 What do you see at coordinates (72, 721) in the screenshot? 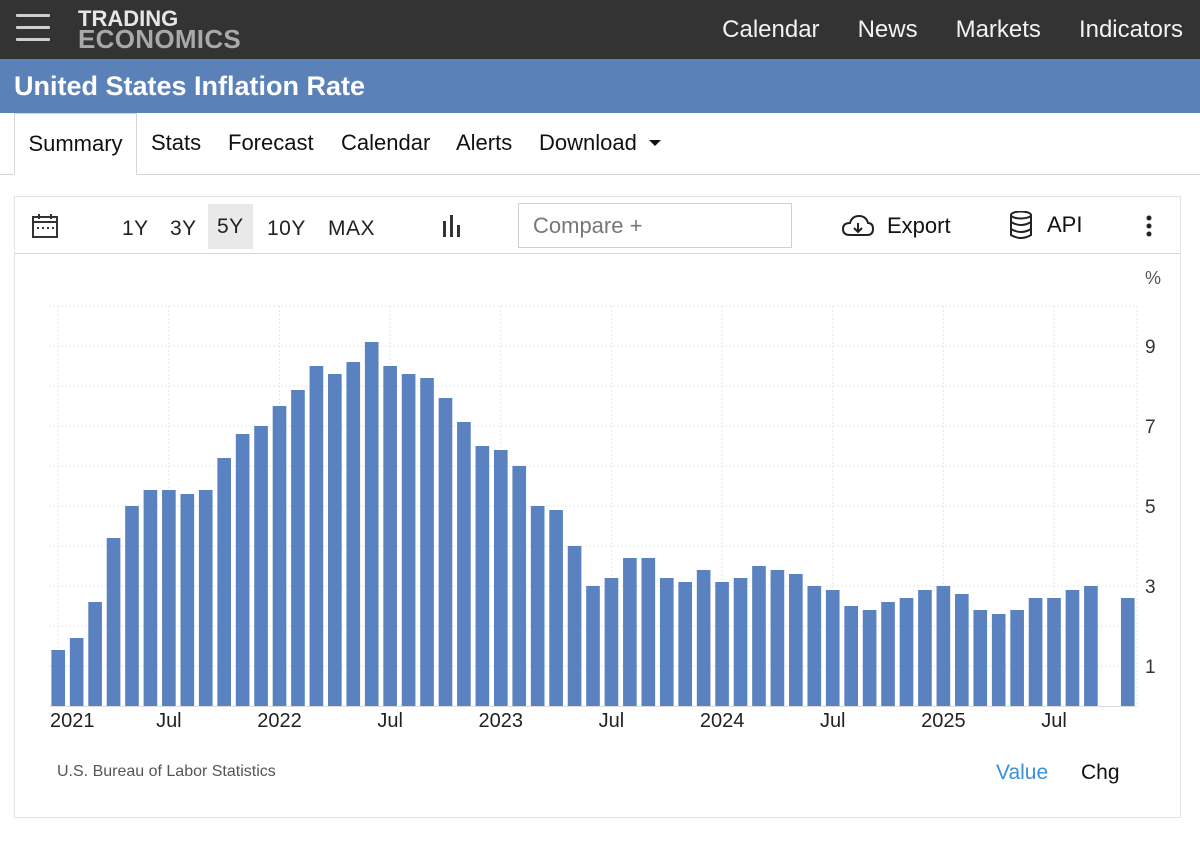
I see `x-tick-label: 2021` at bounding box center [72, 721].